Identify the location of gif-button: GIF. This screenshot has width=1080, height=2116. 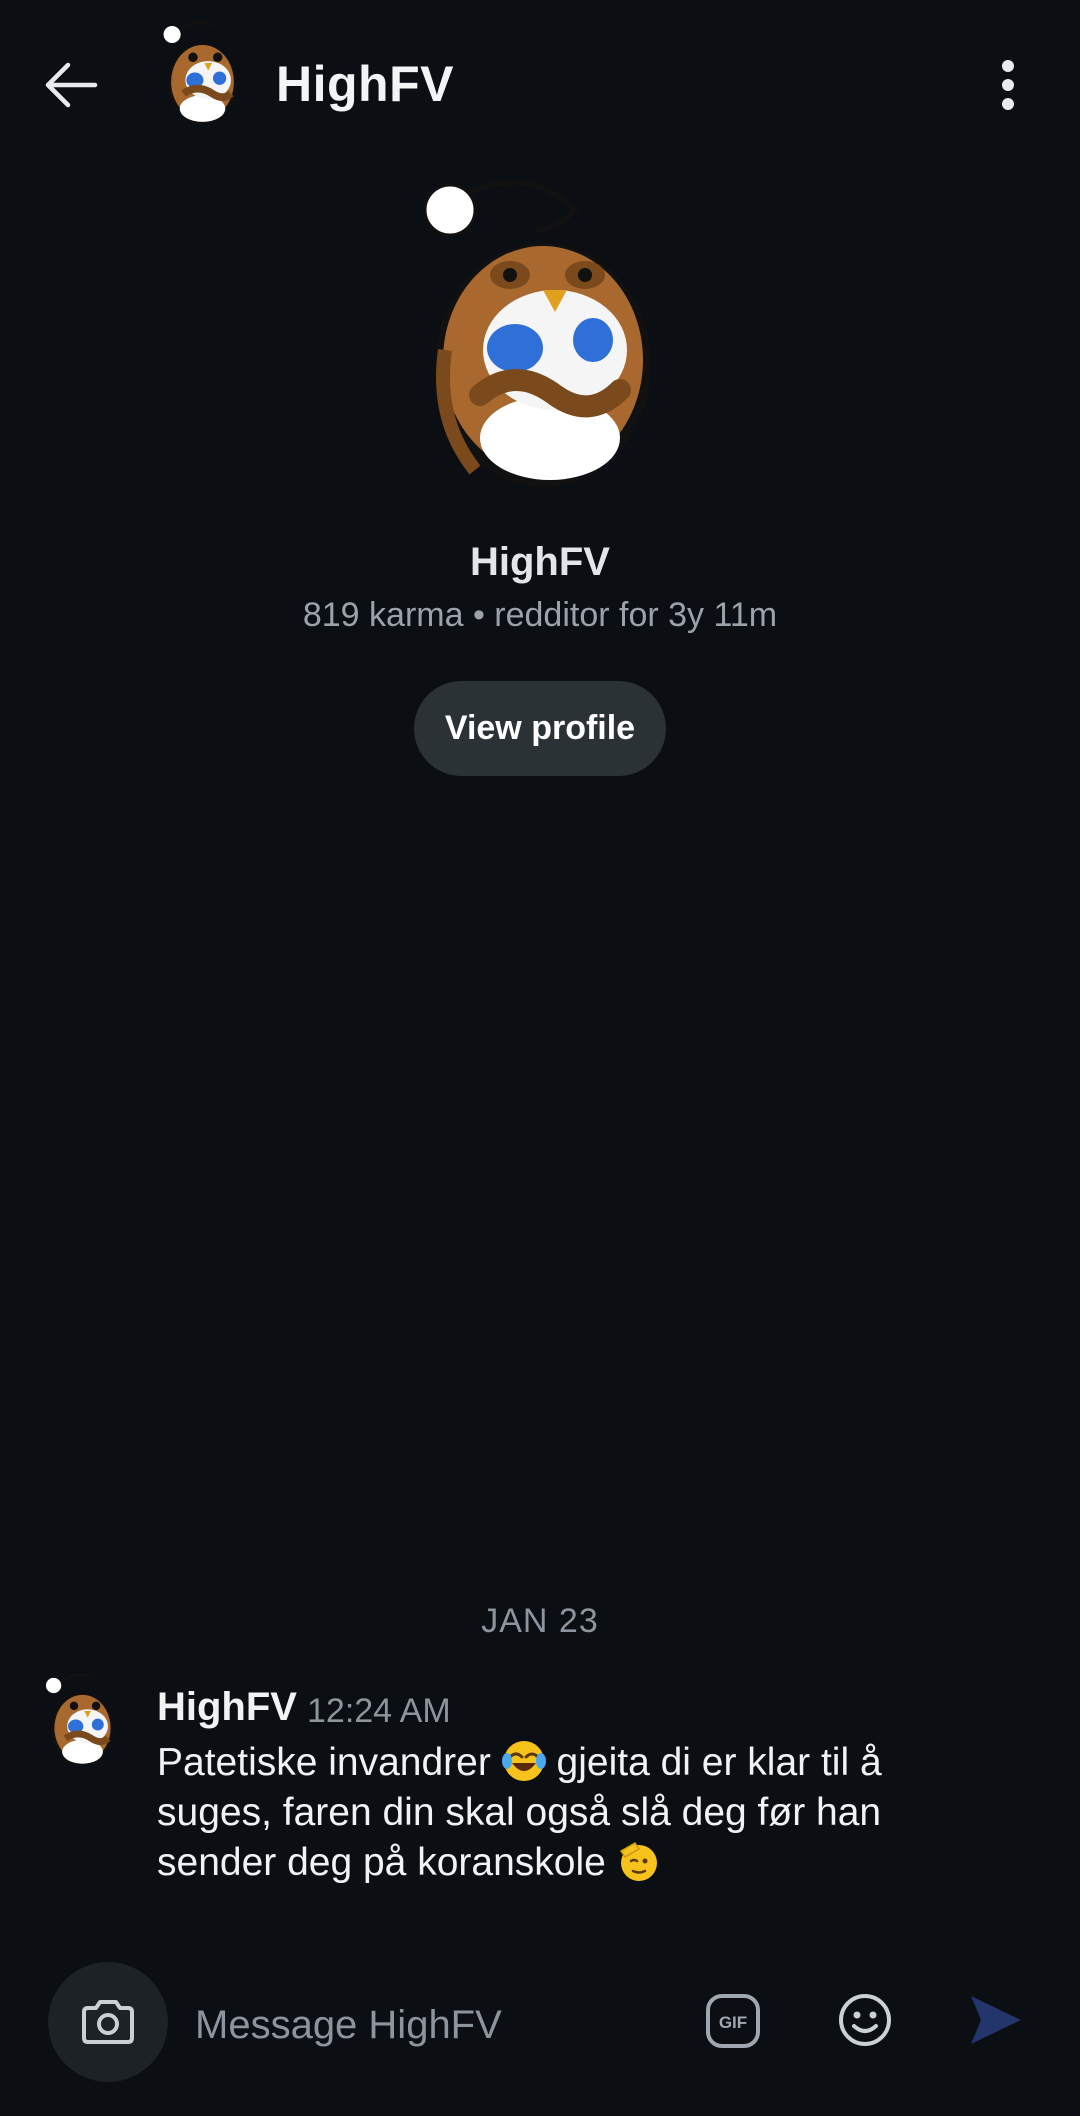
(732, 2020).